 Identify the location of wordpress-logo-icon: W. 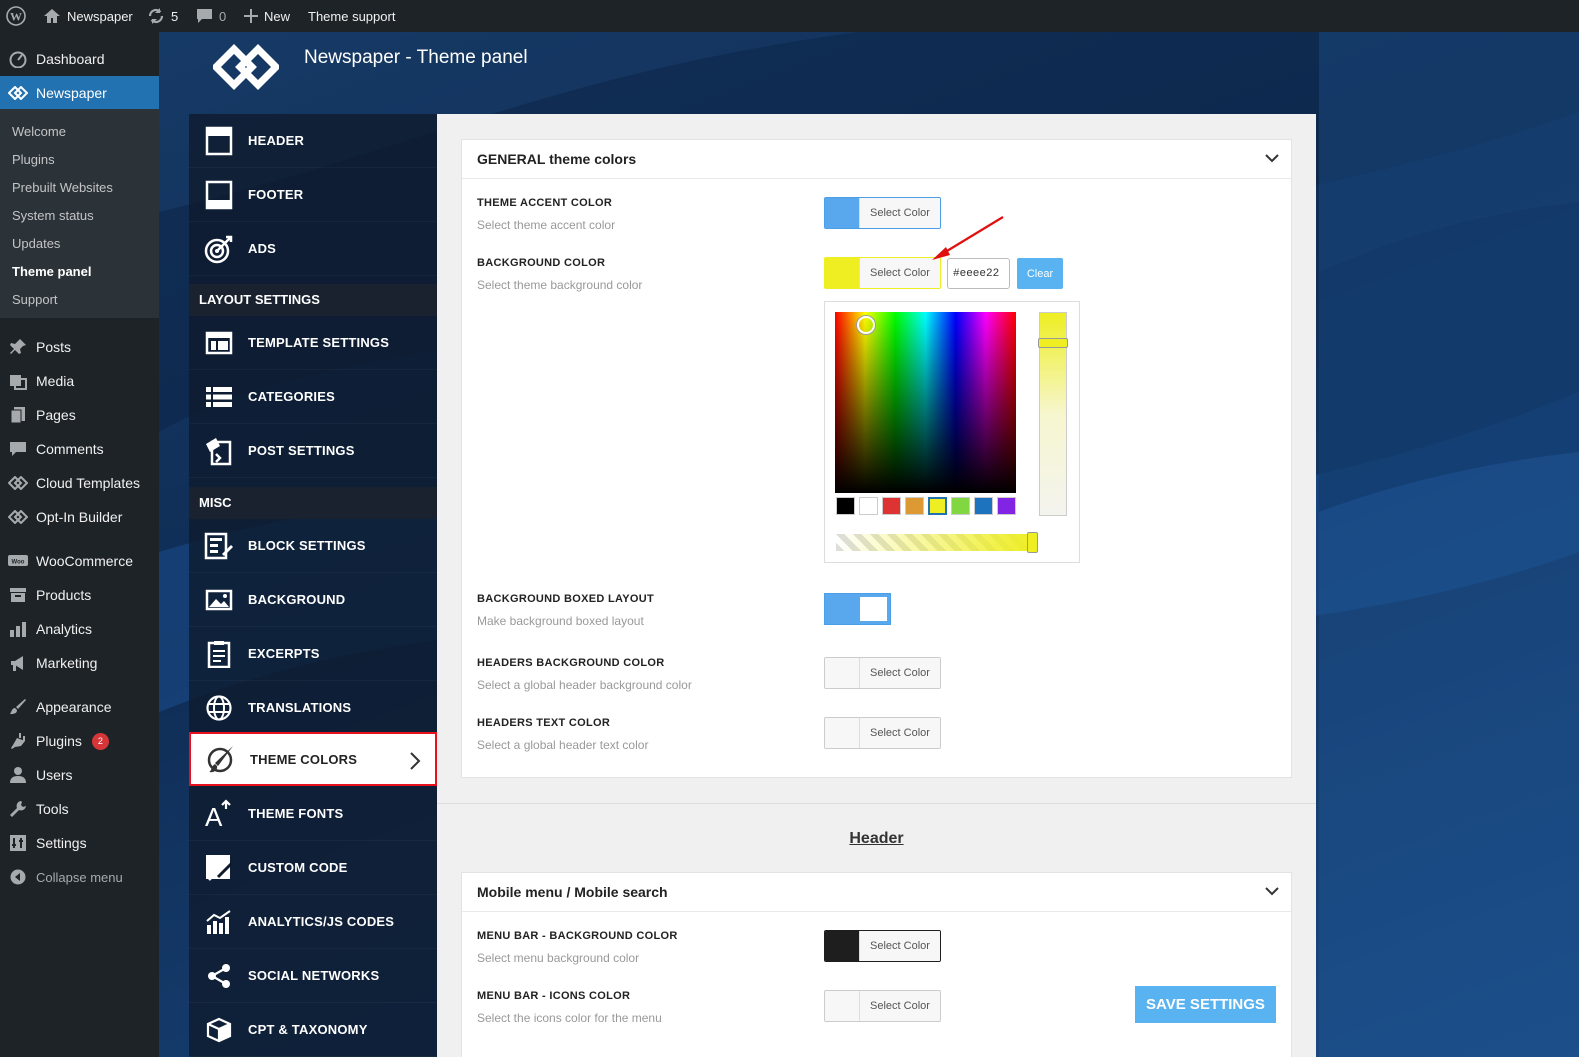
(16, 16).